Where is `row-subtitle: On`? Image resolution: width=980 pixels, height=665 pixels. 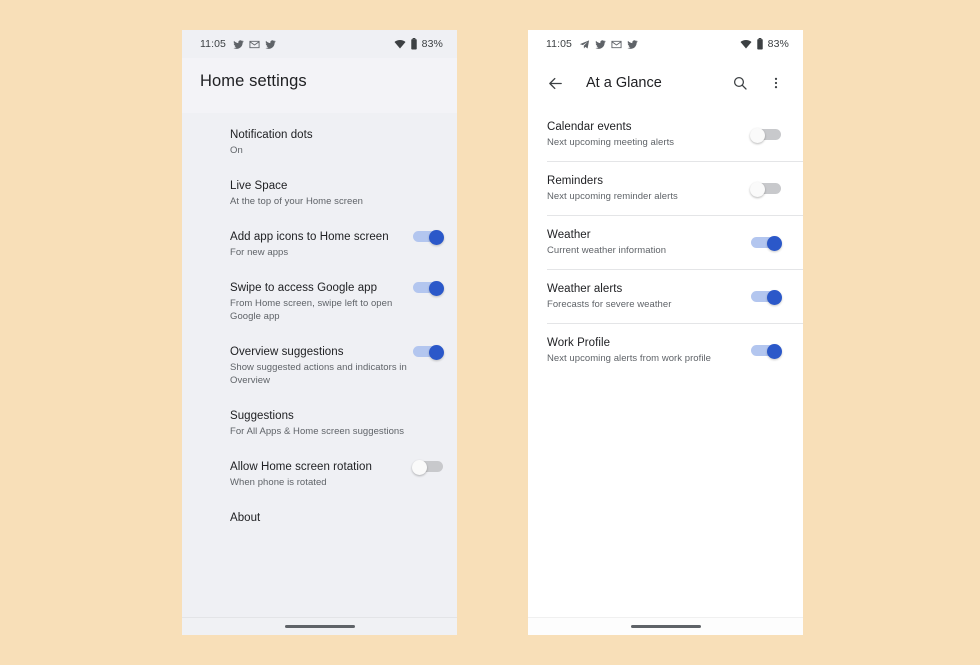 row-subtitle: On is located at coordinates (236, 150).